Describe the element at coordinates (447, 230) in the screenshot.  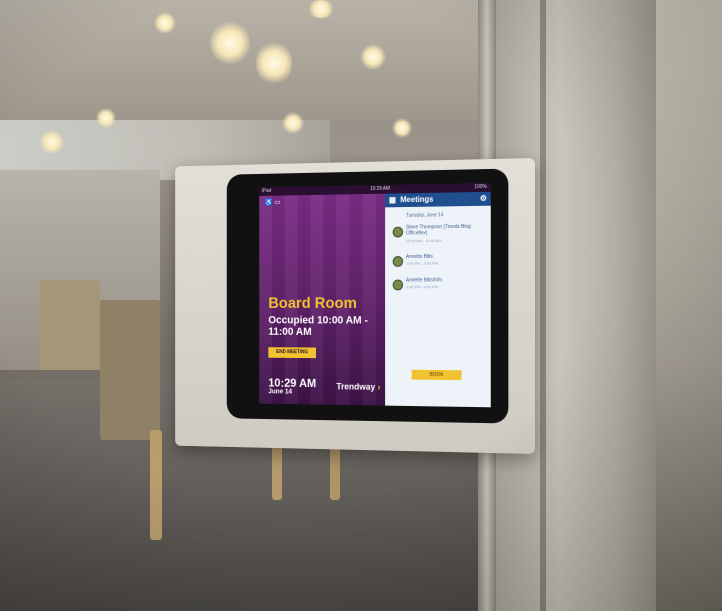
I see `meeting-title: Steve Thompson (Trends Blog Officeflex)` at that location.